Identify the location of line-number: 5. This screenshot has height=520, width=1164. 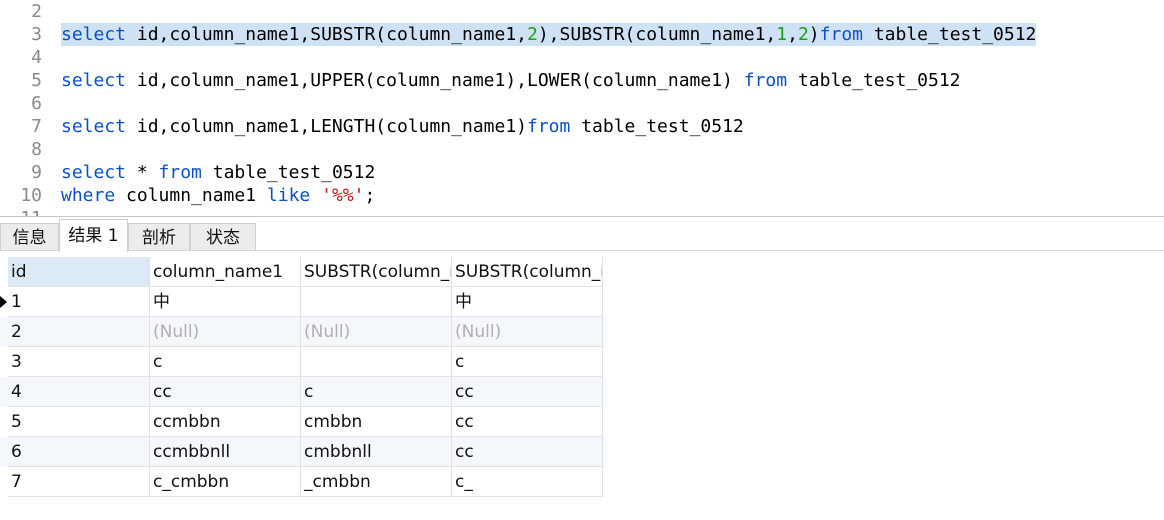
(36, 80).